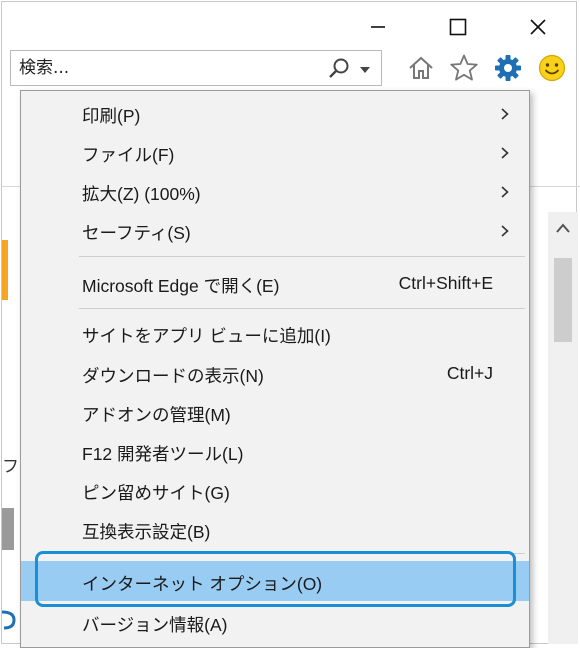  I want to click on close-button, so click(538, 27).